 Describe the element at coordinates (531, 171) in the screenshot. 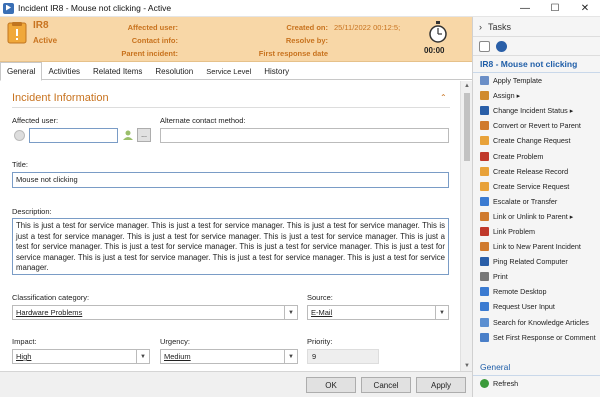

I see `task-label: Create Release Record` at that location.